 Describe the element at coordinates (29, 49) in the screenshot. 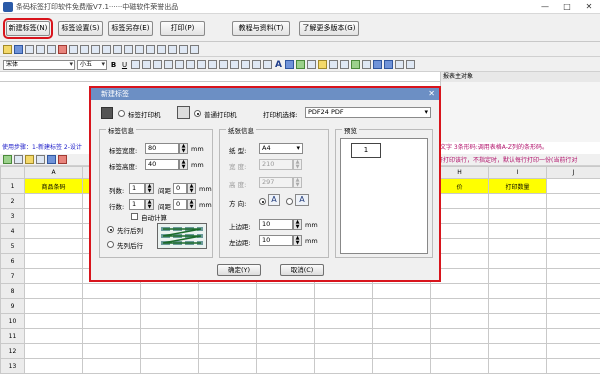

I see `cut-icon` at that location.